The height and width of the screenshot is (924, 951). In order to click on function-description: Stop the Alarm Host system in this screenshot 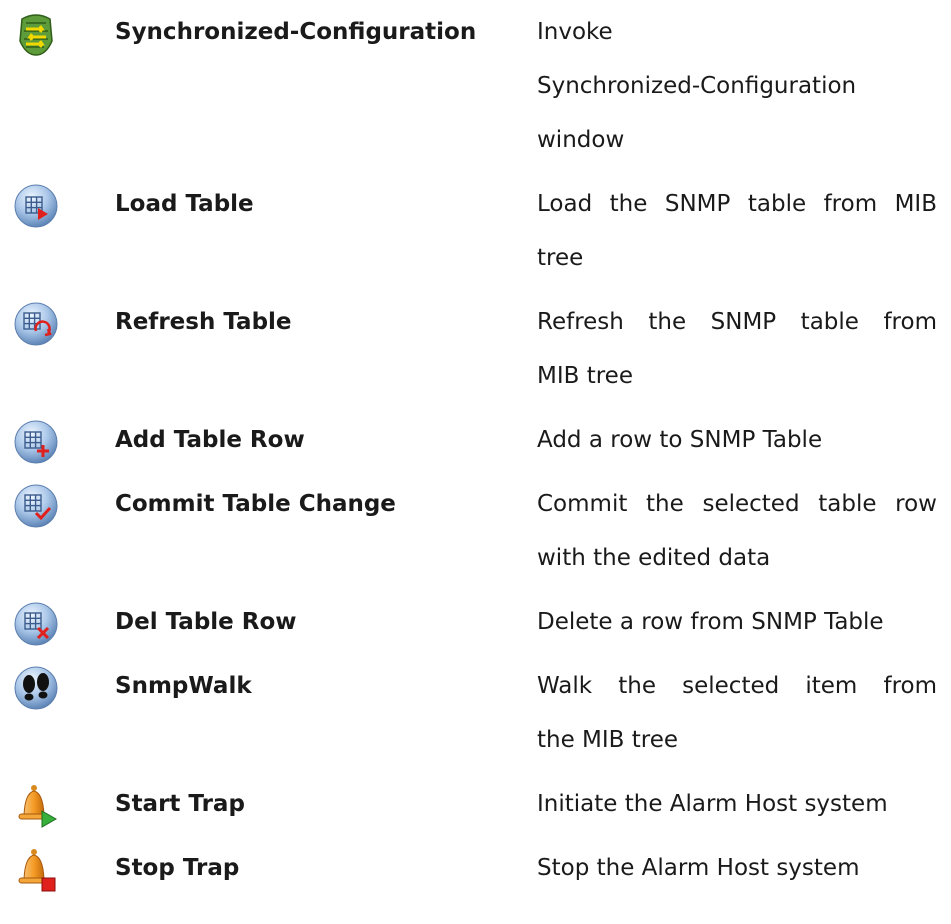, I will do `click(737, 868)`.